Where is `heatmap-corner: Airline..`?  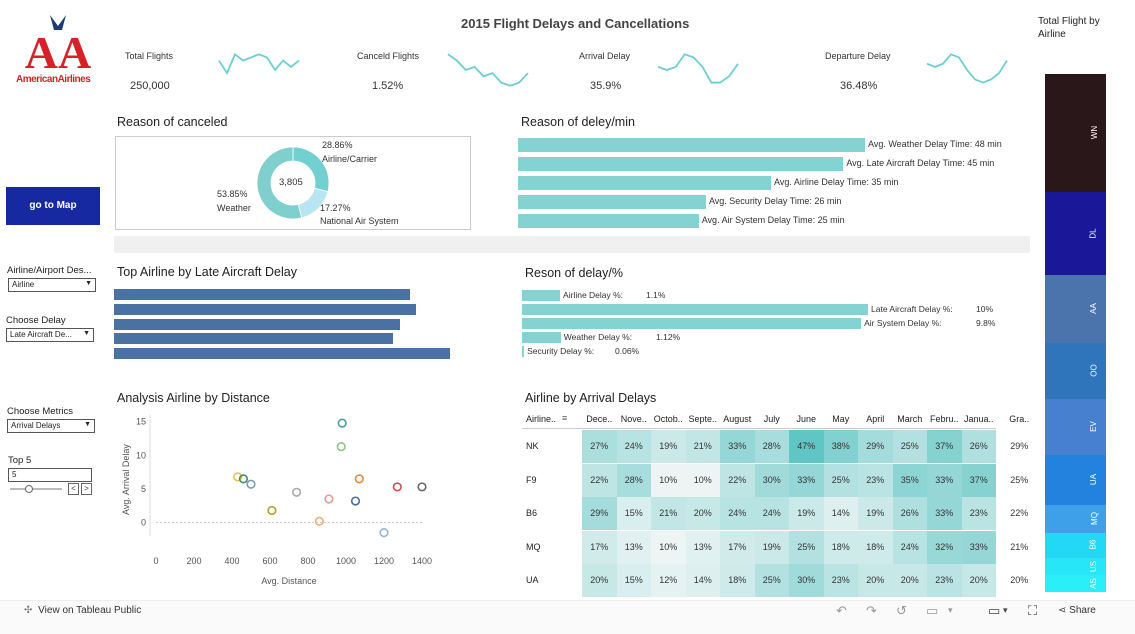 heatmap-corner: Airline.. is located at coordinates (552, 419).